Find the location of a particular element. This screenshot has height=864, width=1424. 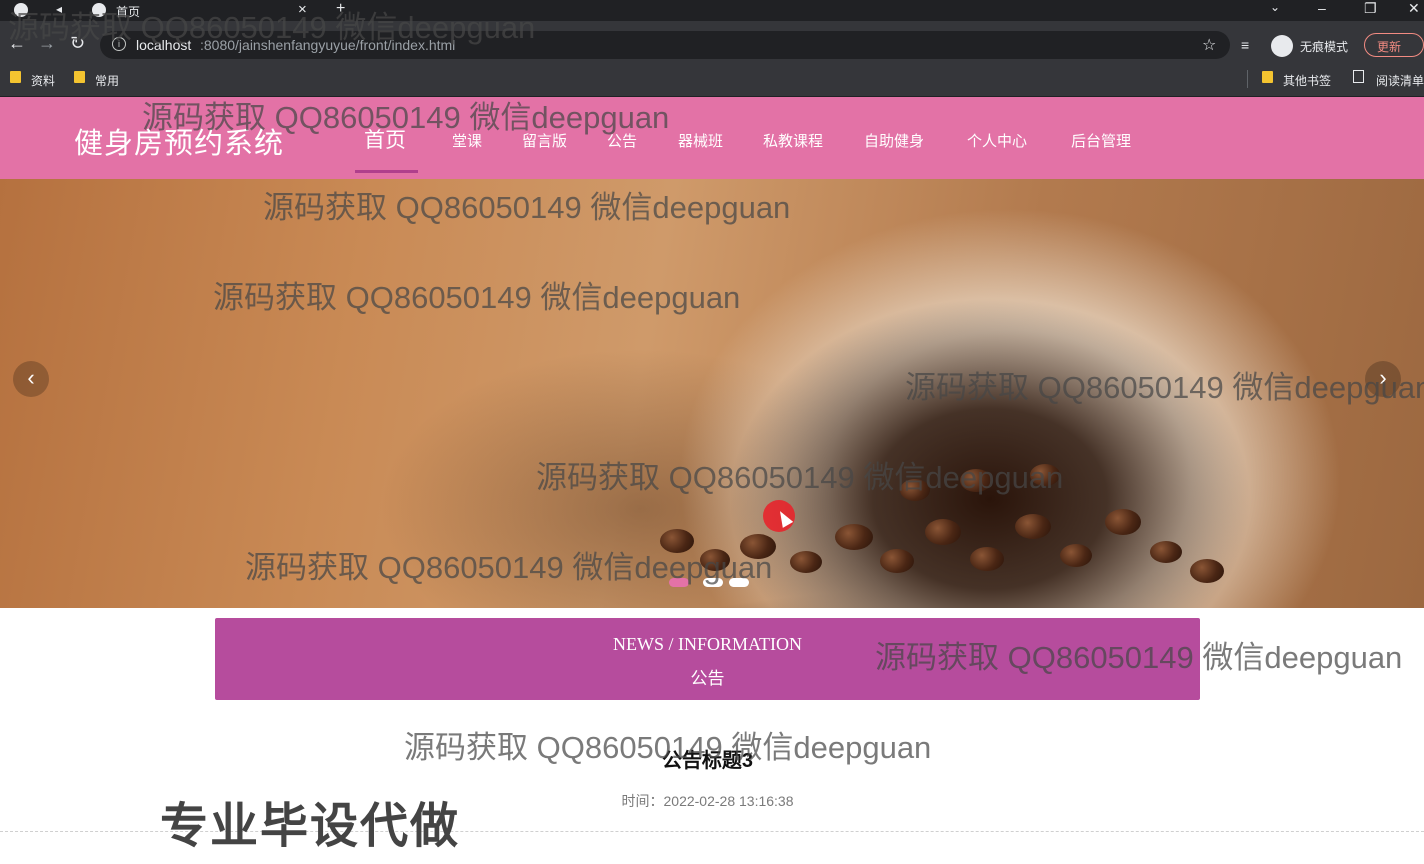

incognito-label: 无痕模式 is located at coordinates (1324, 46).